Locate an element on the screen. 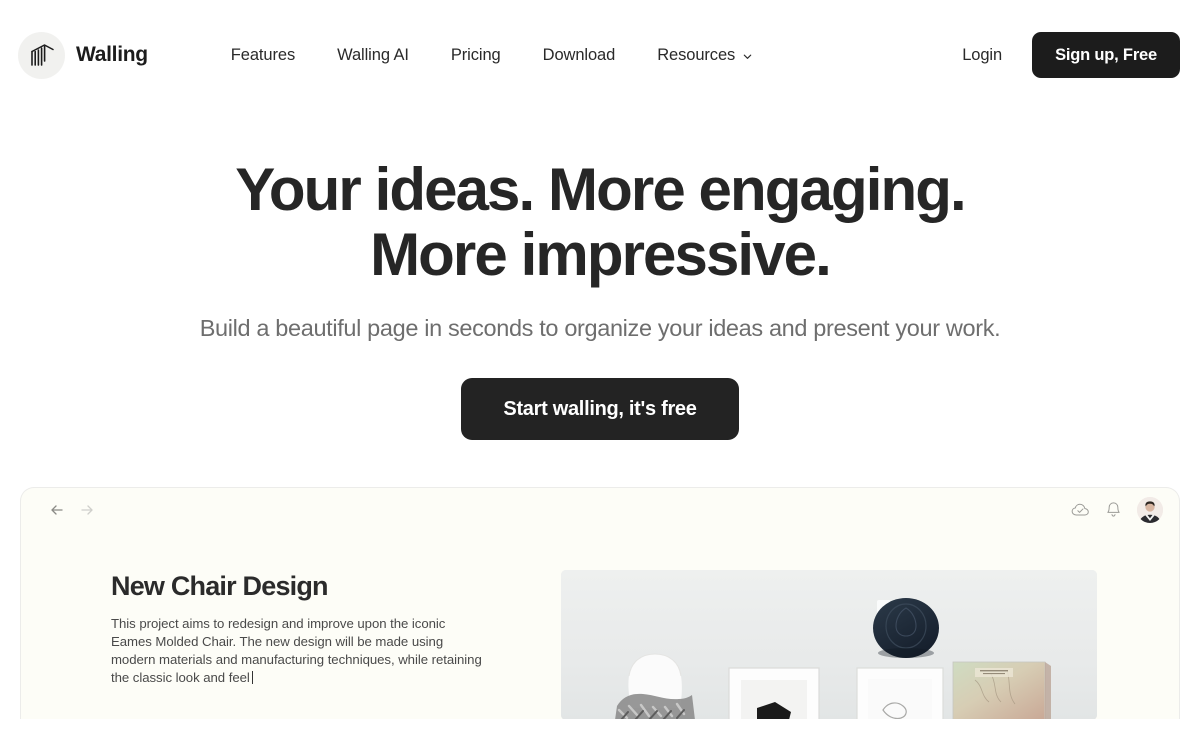 Image resolution: width=1200 pixels, height=750 pixels. nav-item-features: Features is located at coordinates (263, 55).